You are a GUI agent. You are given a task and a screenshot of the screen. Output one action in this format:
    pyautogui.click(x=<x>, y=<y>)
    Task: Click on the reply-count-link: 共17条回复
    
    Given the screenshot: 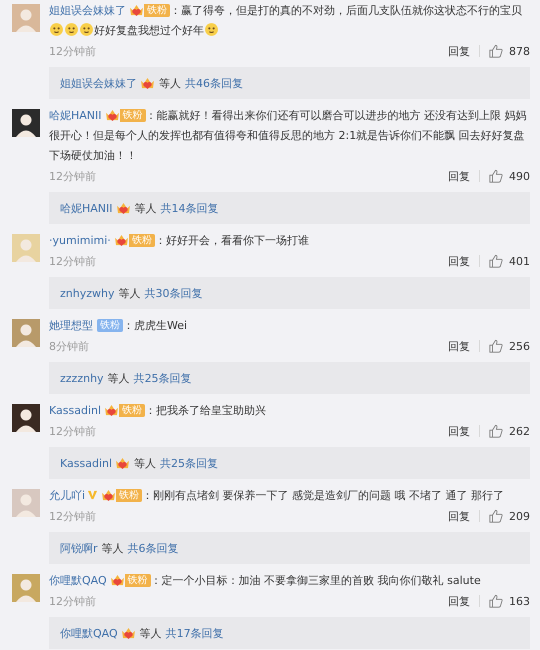 What is the action you would take?
    pyautogui.click(x=195, y=633)
    